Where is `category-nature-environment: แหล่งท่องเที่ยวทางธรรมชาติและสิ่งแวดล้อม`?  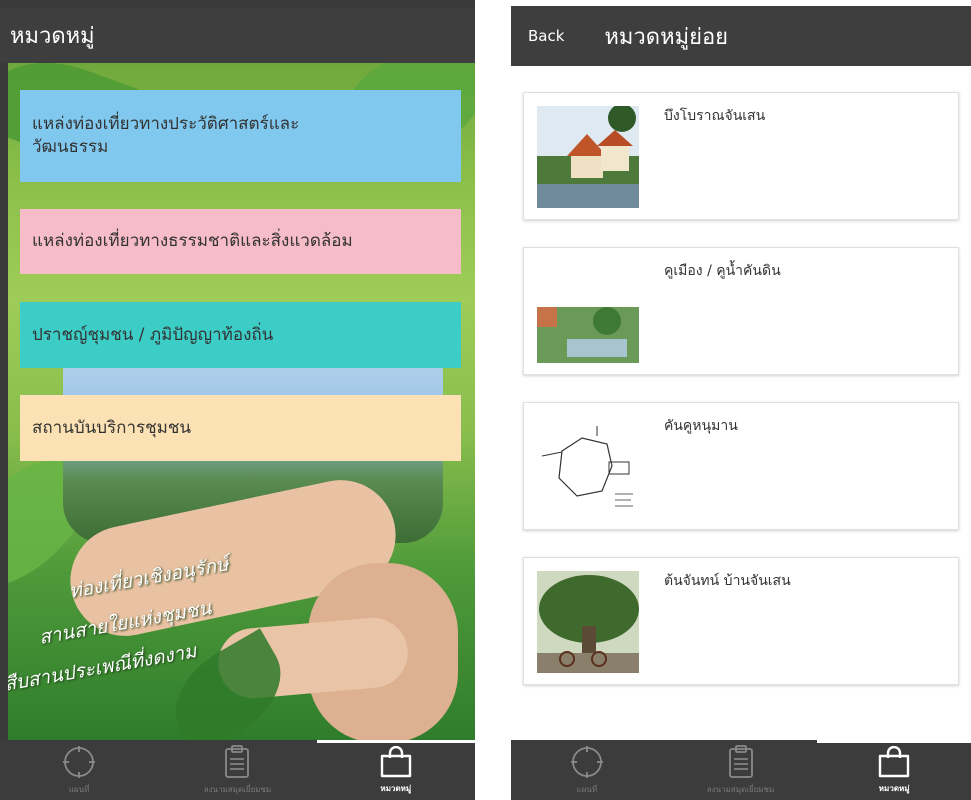 category-nature-environment: แหล่งท่องเที่ยวทางธรรมชาติและสิ่งแวดล้อม is located at coordinates (240, 241).